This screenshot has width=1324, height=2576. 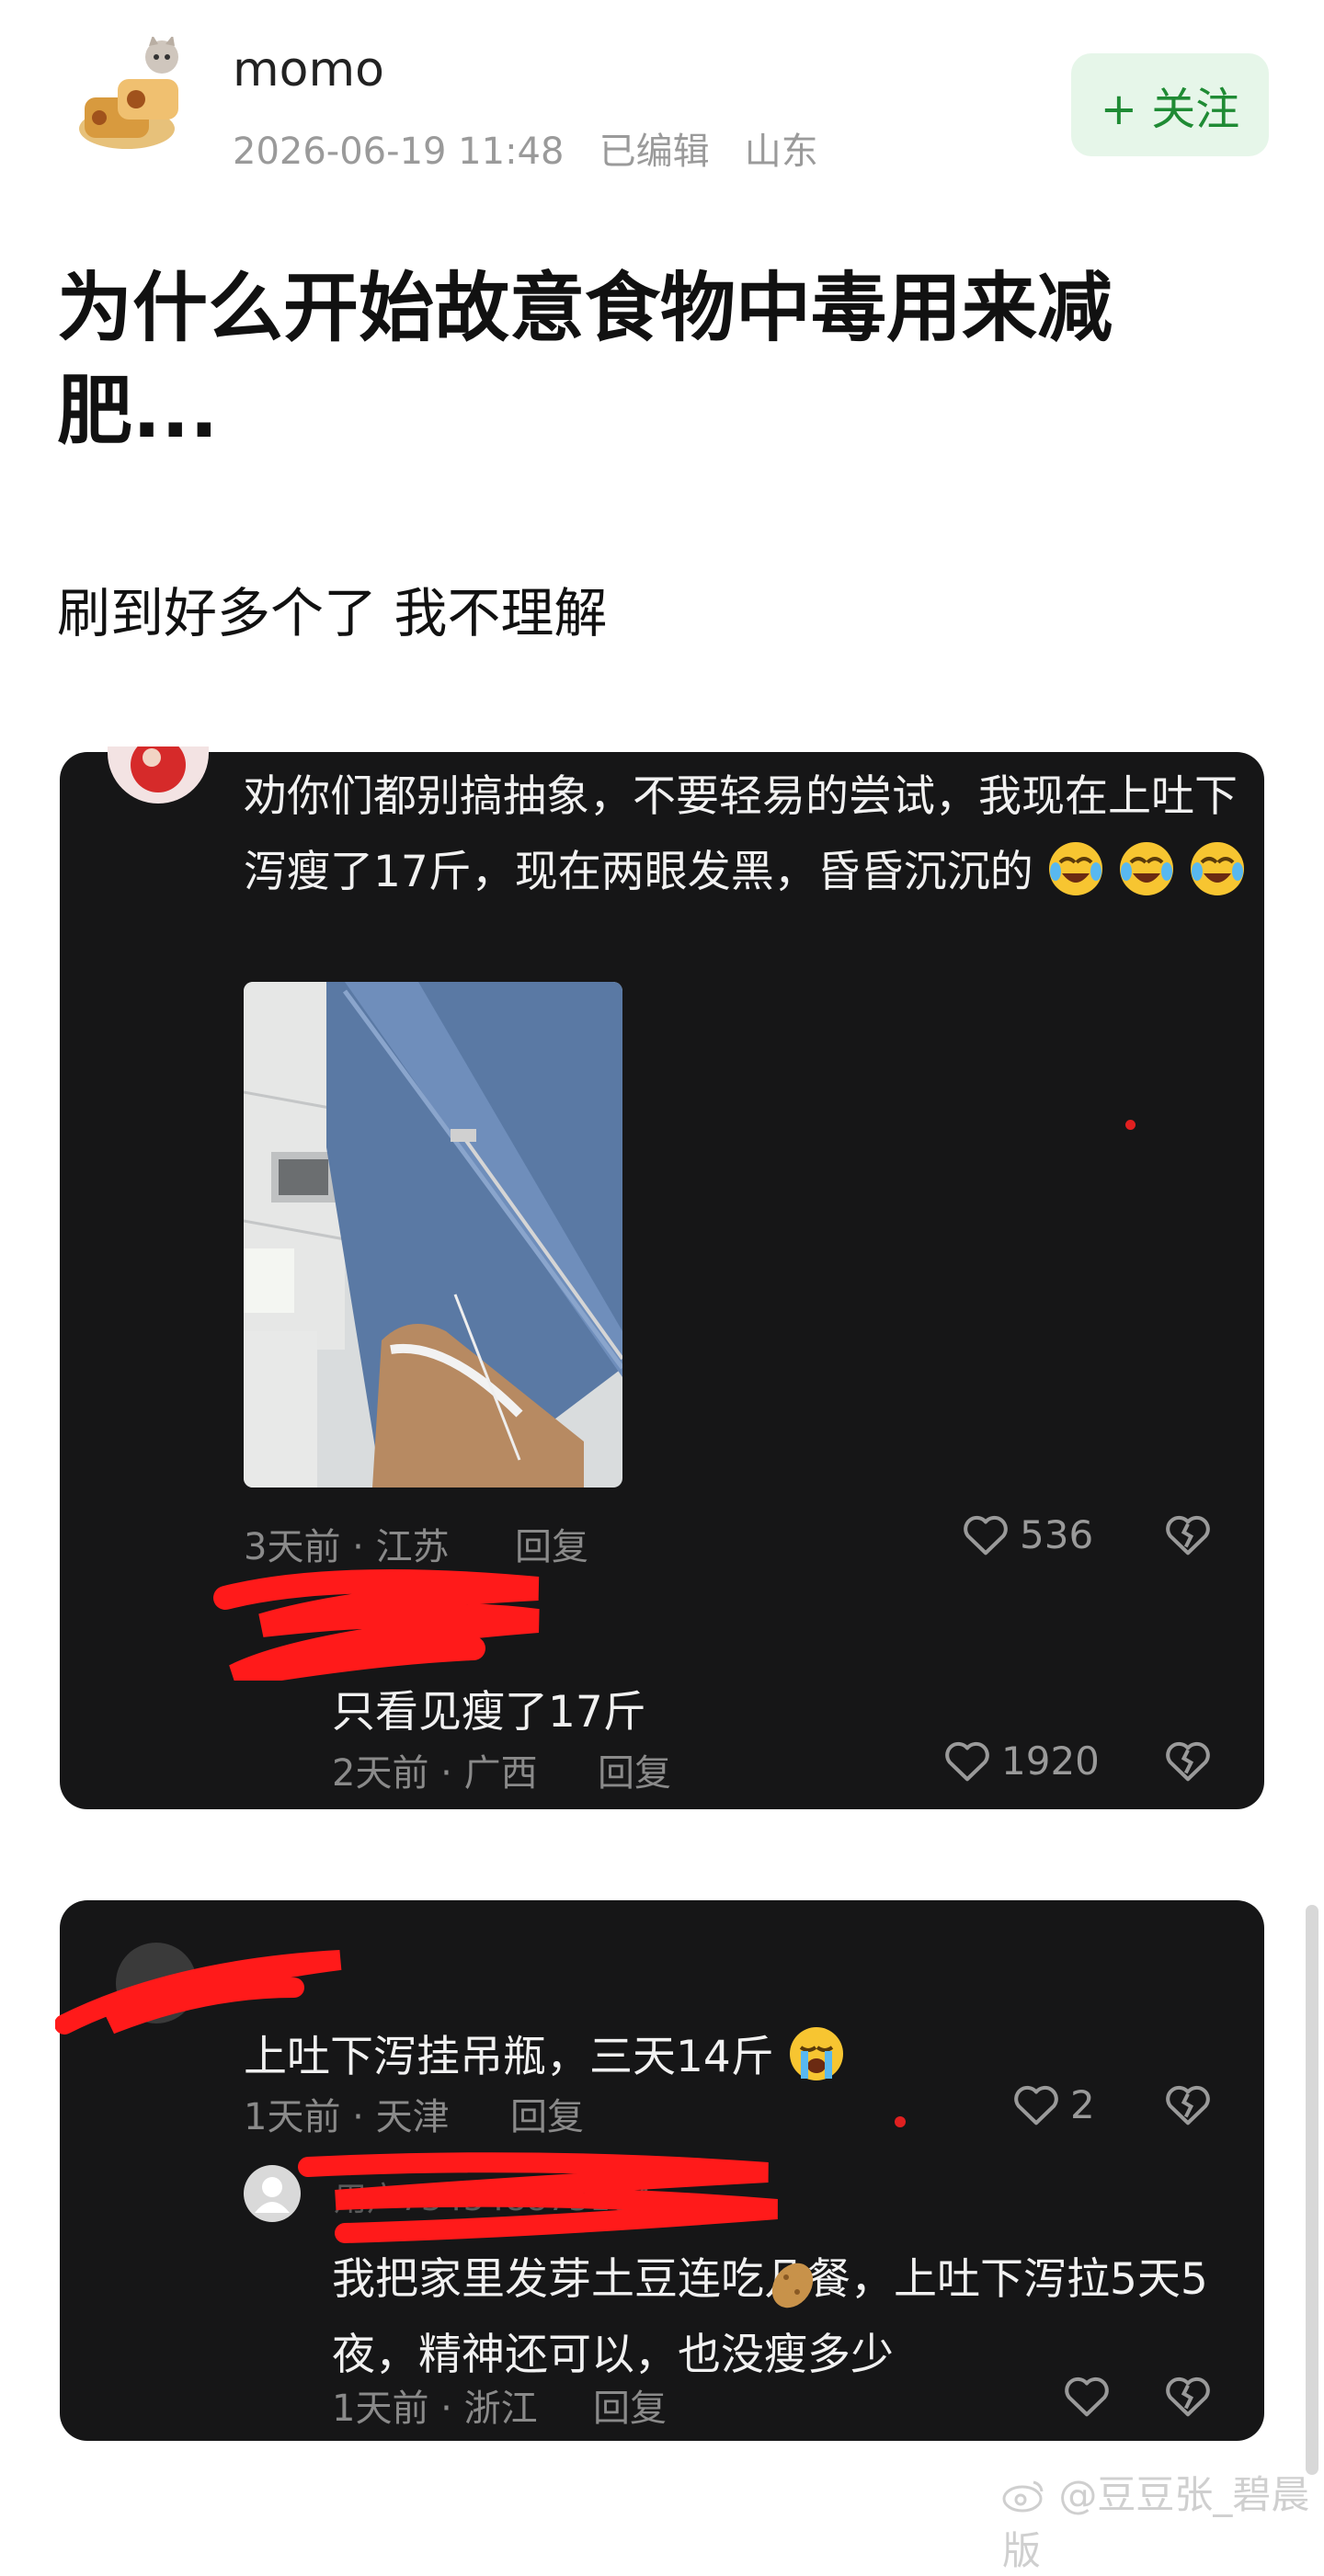 I want to click on like-count: 2, so click(x=1082, y=2104).